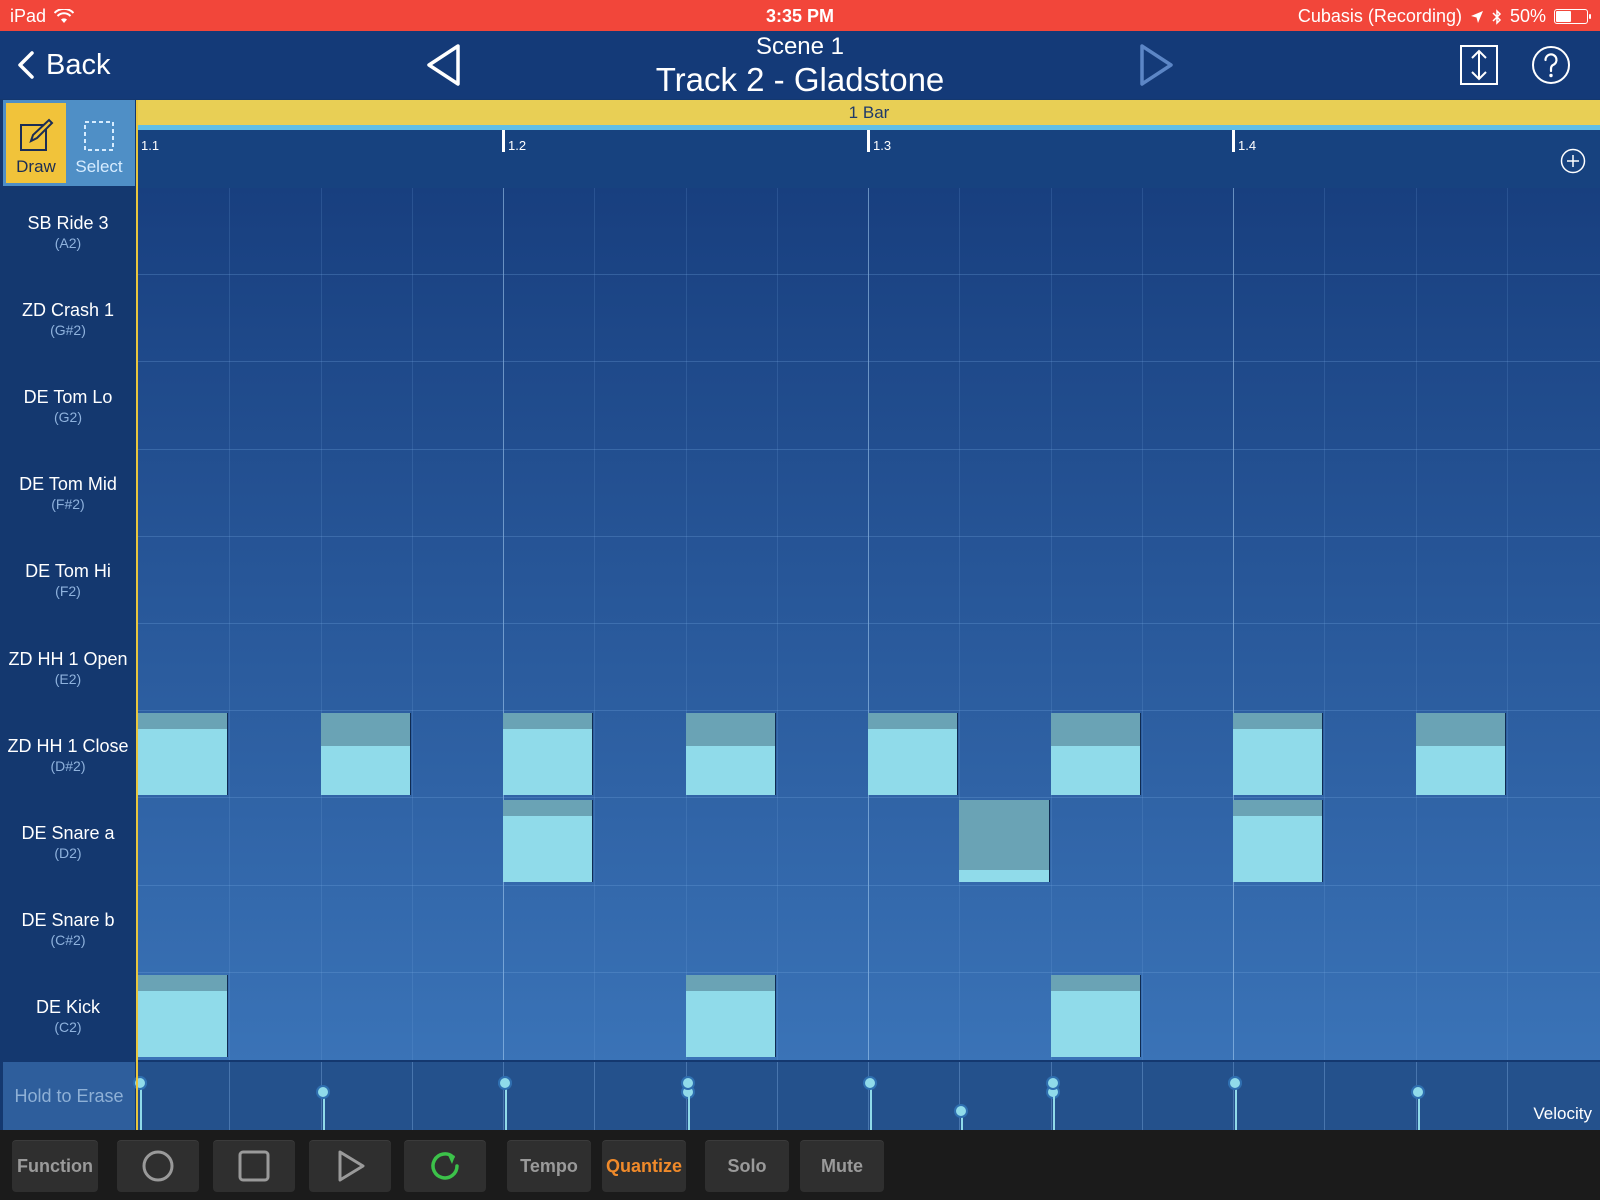 This screenshot has width=1600, height=1200. I want to click on mute-button: Mute, so click(842, 1166).